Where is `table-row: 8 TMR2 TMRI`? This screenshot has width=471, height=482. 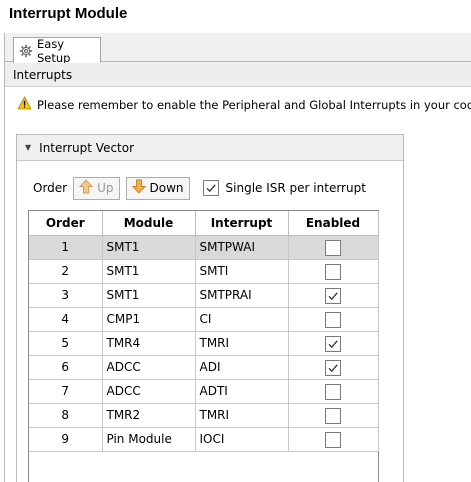 table-row: 8 TMR2 TMRI is located at coordinates (204, 415).